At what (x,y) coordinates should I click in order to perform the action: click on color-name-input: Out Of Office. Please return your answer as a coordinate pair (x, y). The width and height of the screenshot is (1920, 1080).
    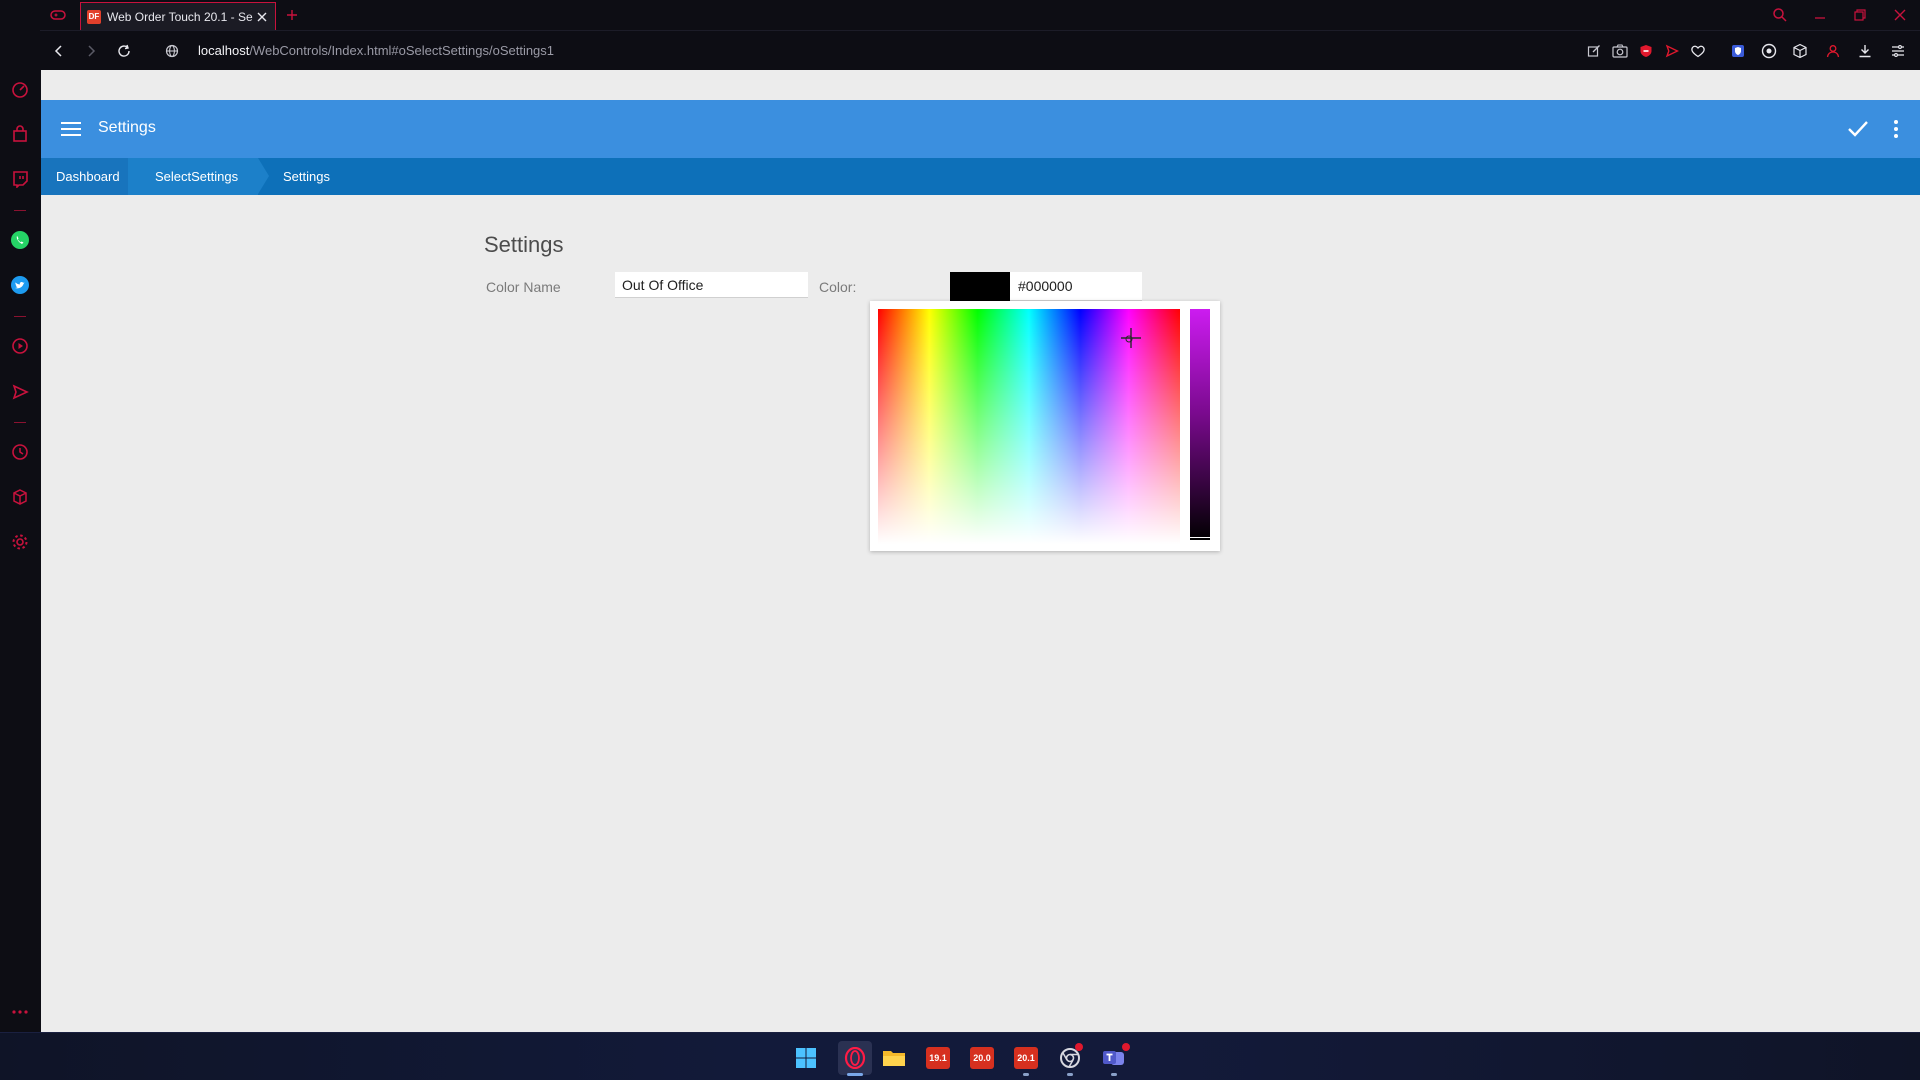
    Looking at the image, I should click on (711, 285).